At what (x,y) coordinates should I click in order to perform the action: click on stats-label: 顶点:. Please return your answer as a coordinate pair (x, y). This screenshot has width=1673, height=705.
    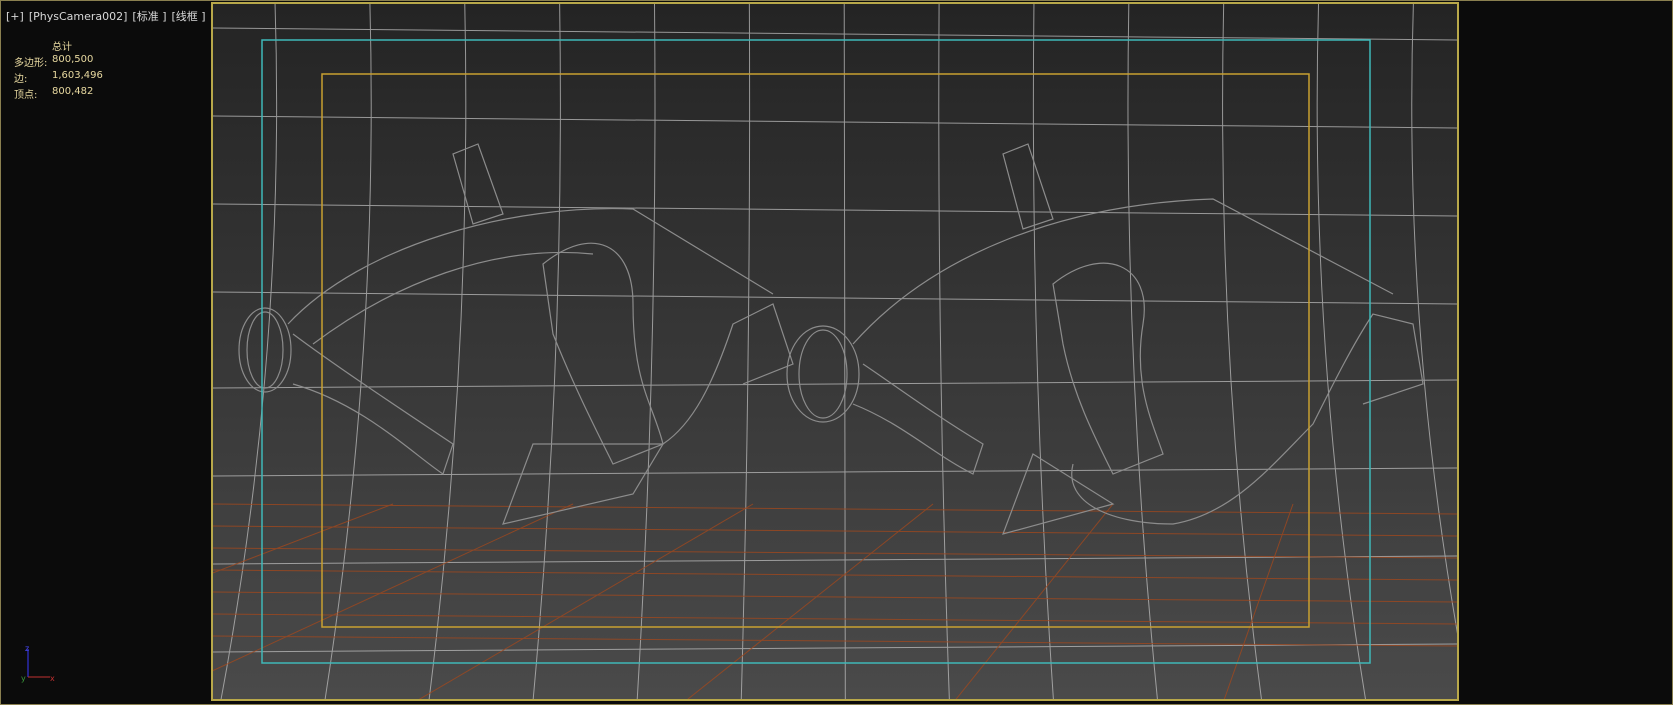
    Looking at the image, I should click on (26, 95).